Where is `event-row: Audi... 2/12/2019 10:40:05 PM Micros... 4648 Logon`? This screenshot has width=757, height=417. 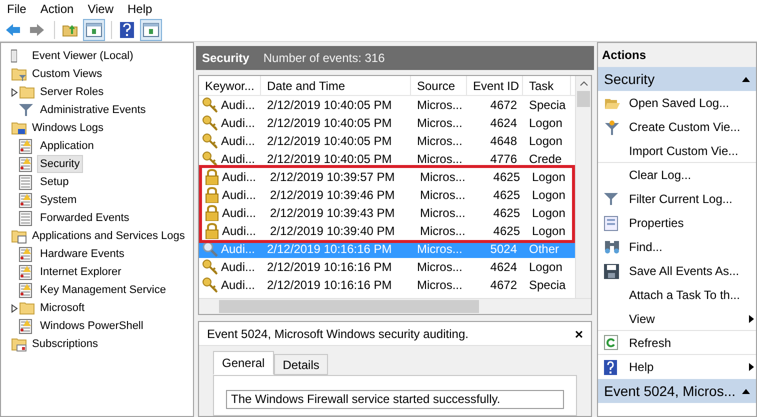
event-row: Audi... 2/12/2019 10:40:05 PM Micros... 4648 Logon is located at coordinates (387, 141).